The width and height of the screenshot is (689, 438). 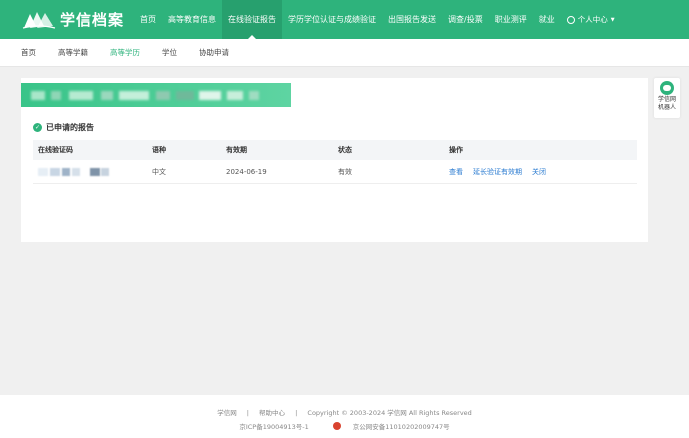 I want to click on robot-icon, so click(x=667, y=88).